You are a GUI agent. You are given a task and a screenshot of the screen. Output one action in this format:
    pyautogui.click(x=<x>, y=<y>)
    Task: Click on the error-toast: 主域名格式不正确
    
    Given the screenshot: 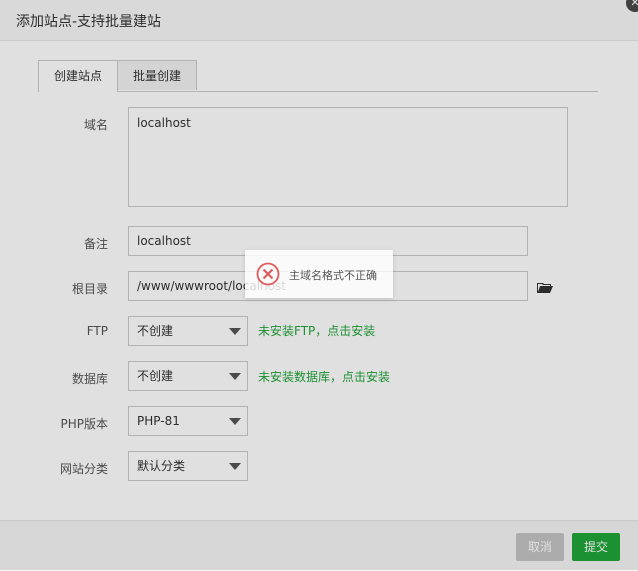 What is the action you would take?
    pyautogui.click(x=319, y=274)
    